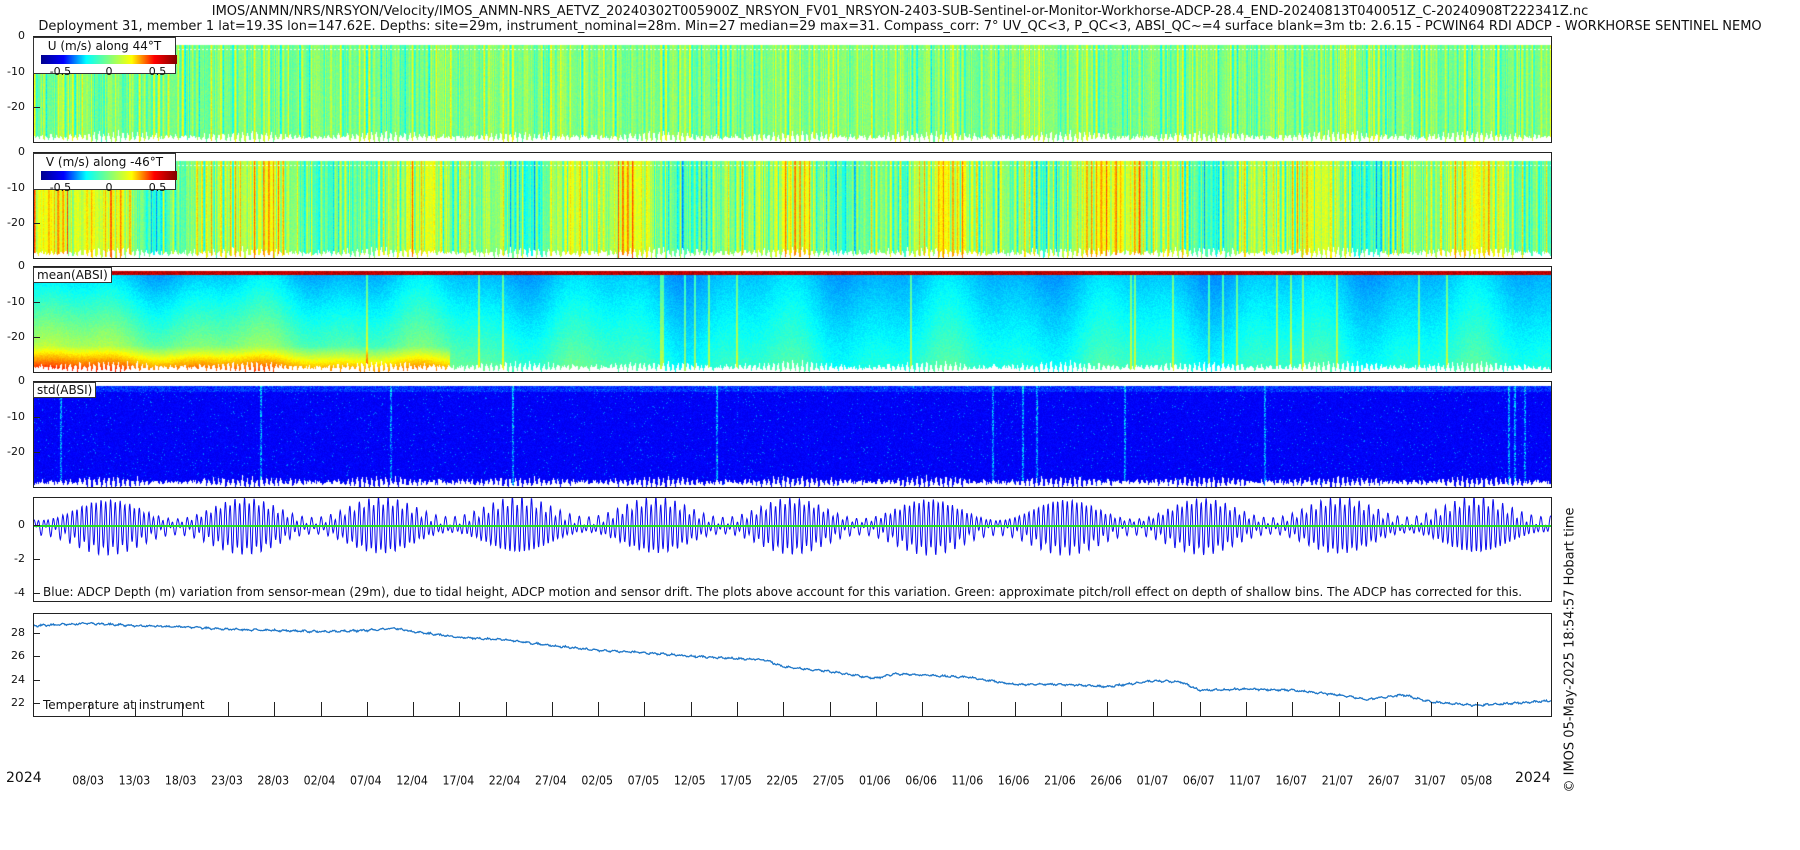 This screenshot has height=850, width=1800. What do you see at coordinates (1198, 780) in the screenshot?
I see `x-tick-label: 06/07` at bounding box center [1198, 780].